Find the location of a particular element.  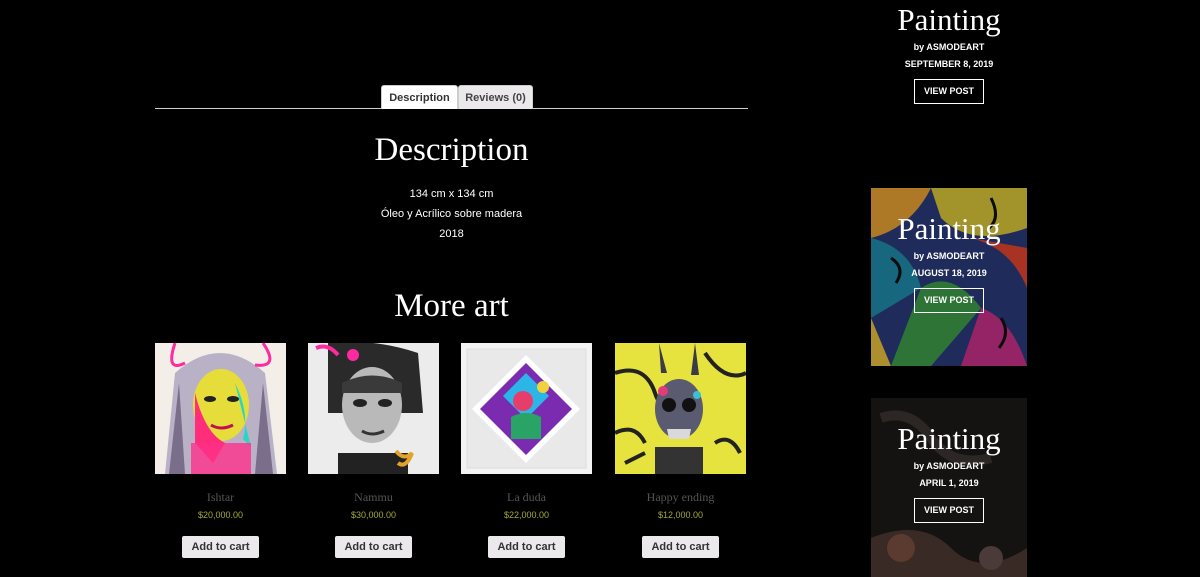

product-name: La duda is located at coordinates (526, 497).